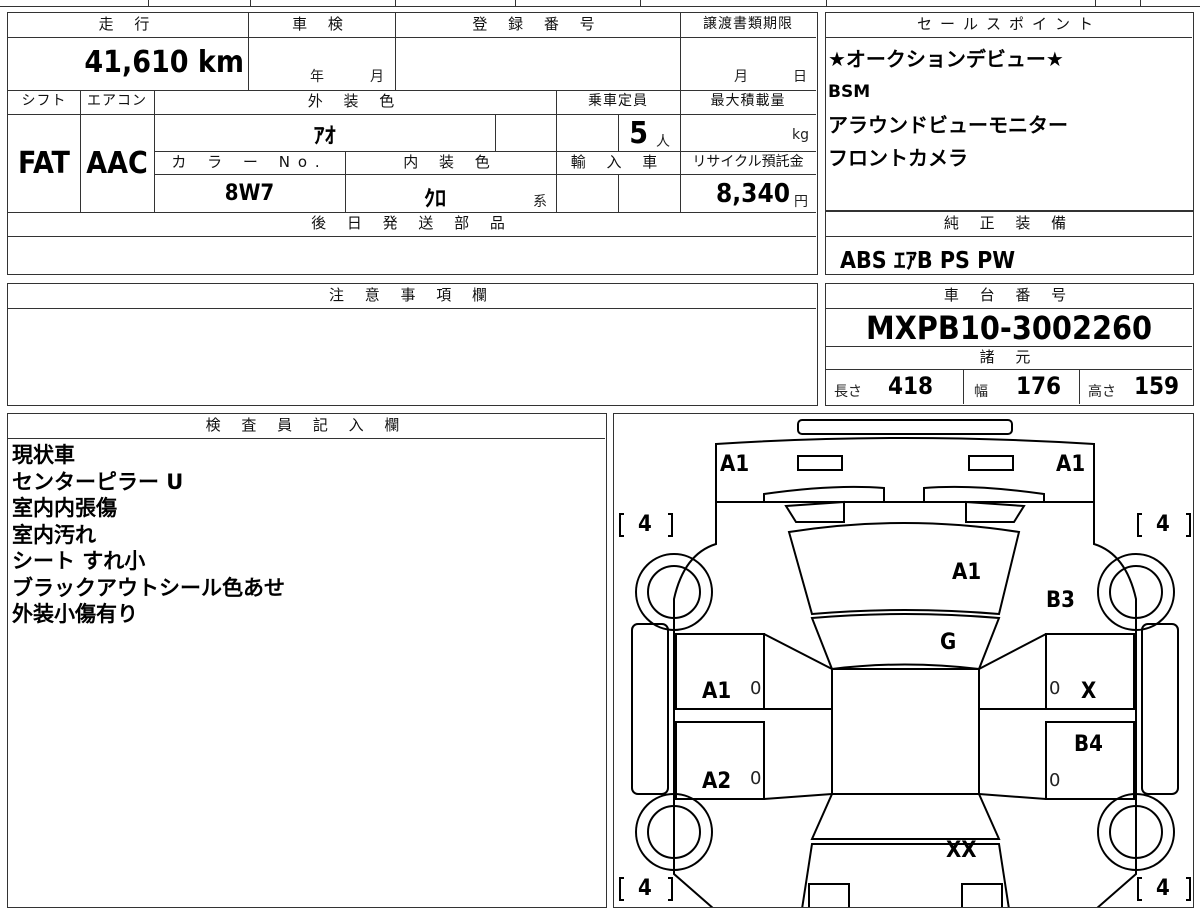 This screenshot has height=908, width=1200. Describe the element at coordinates (981, 392) in the screenshot. I see `width-label: 幅` at that location.